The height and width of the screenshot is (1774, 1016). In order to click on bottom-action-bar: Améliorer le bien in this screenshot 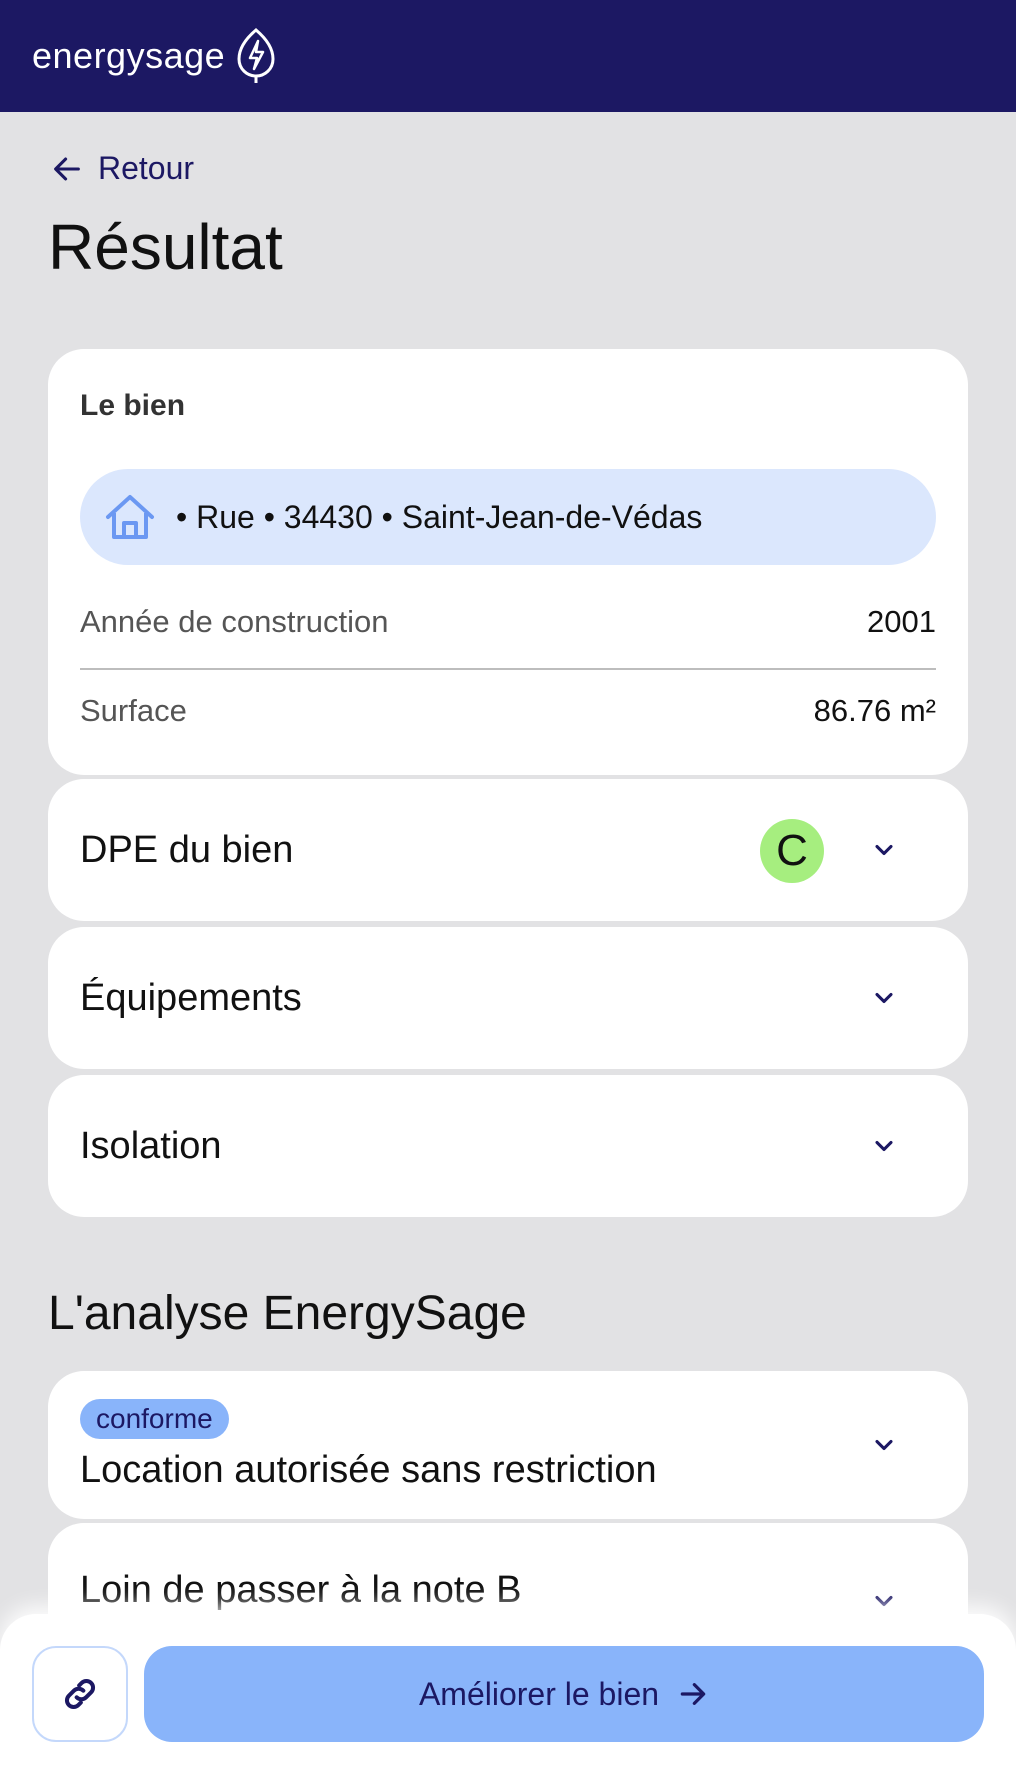, I will do `click(508, 1694)`.